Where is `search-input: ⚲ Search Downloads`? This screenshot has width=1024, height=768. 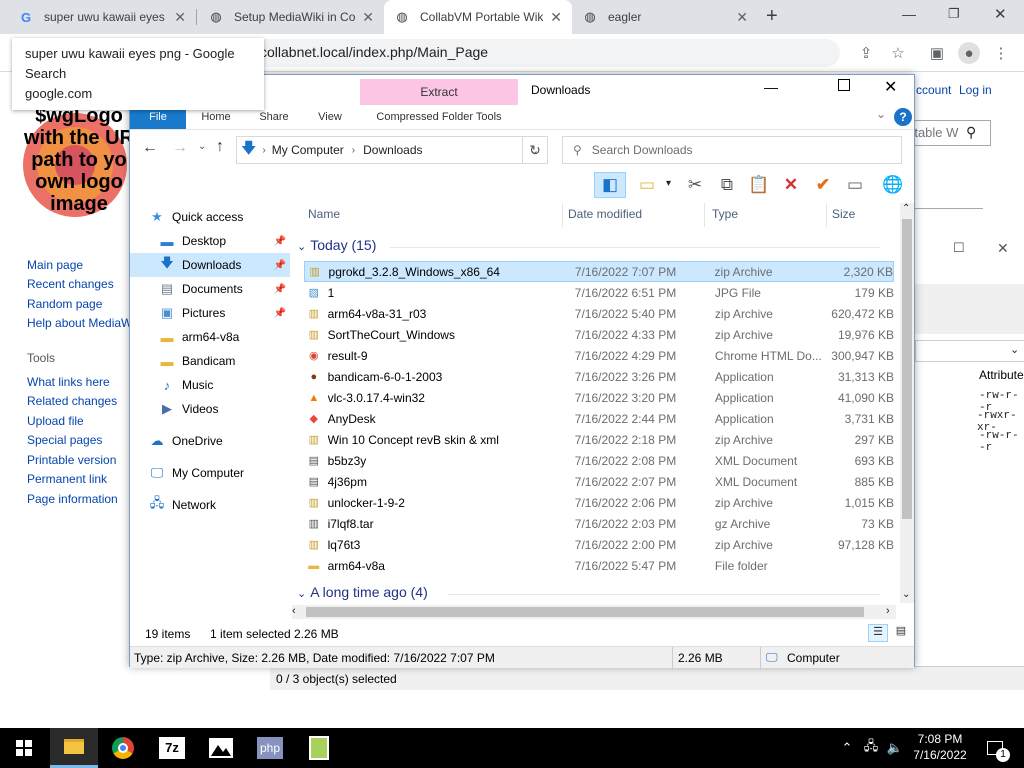
search-input: ⚲ Search Downloads is located at coordinates (732, 150).